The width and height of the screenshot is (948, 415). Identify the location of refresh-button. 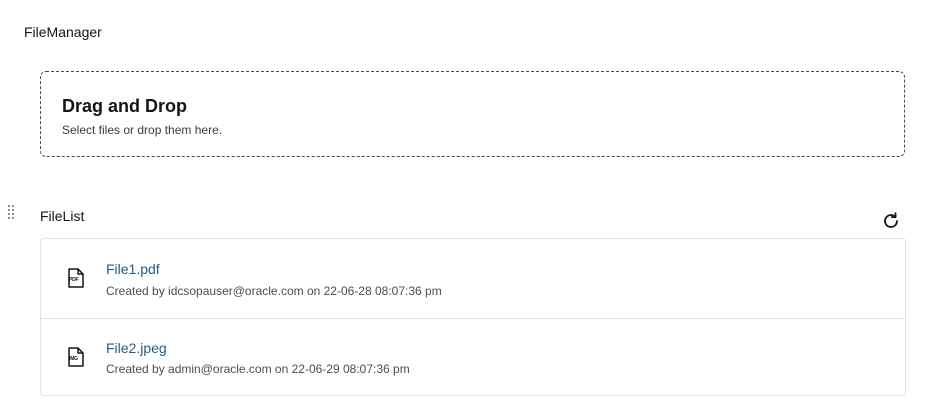
(891, 221).